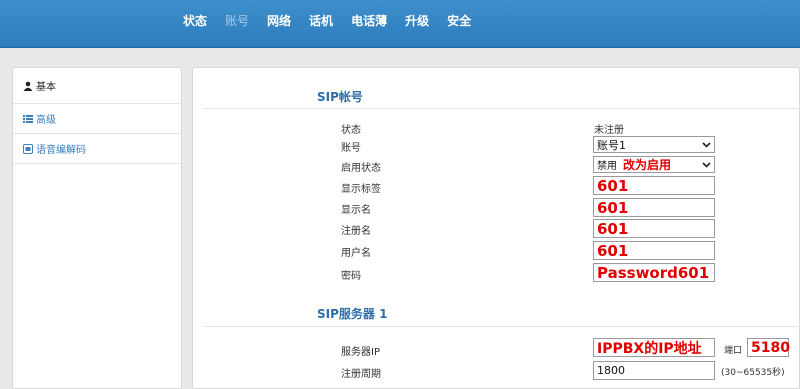 The width and height of the screenshot is (800, 389). Describe the element at coordinates (611, 145) in the screenshot. I see `account-select-value: 账号1` at that location.